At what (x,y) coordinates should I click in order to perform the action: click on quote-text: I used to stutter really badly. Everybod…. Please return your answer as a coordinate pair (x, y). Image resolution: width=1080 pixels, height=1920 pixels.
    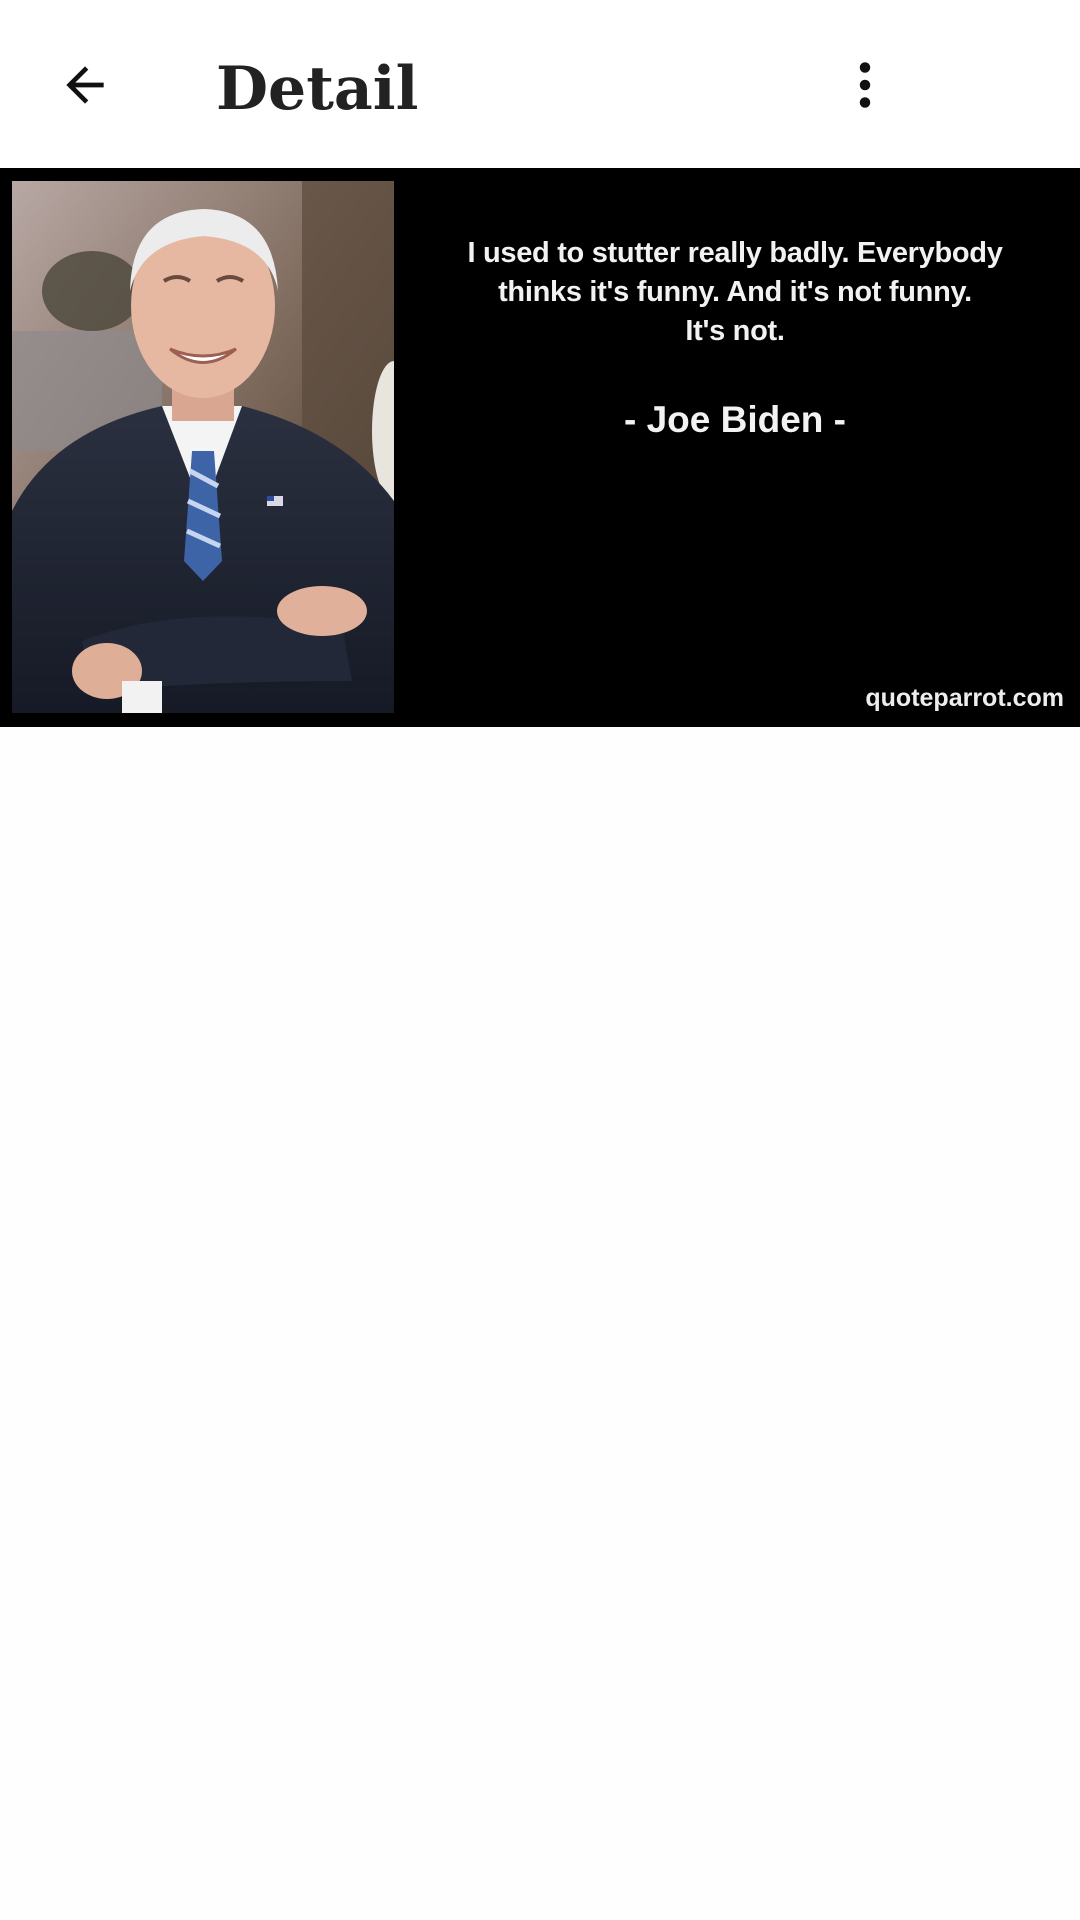
    Looking at the image, I should click on (735, 292).